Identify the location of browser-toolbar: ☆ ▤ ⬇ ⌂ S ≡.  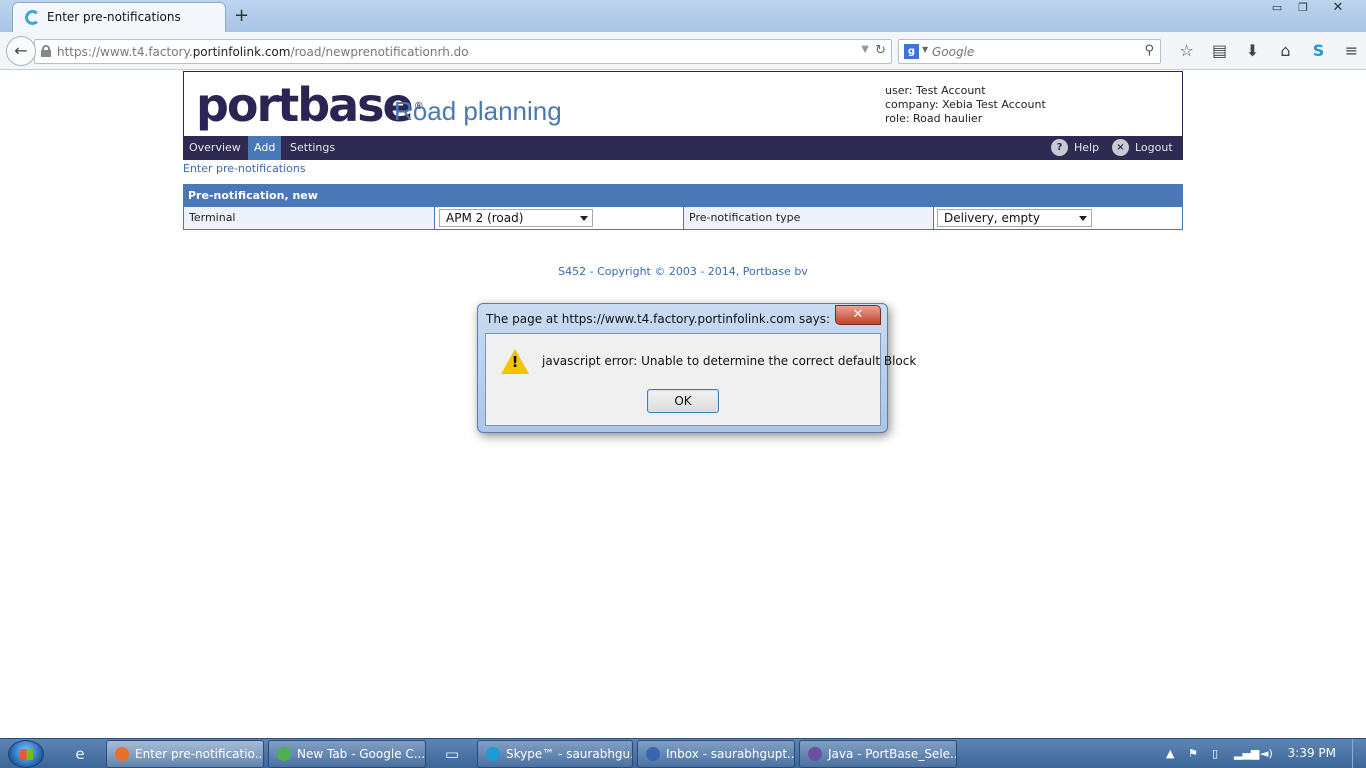
(1268, 51).